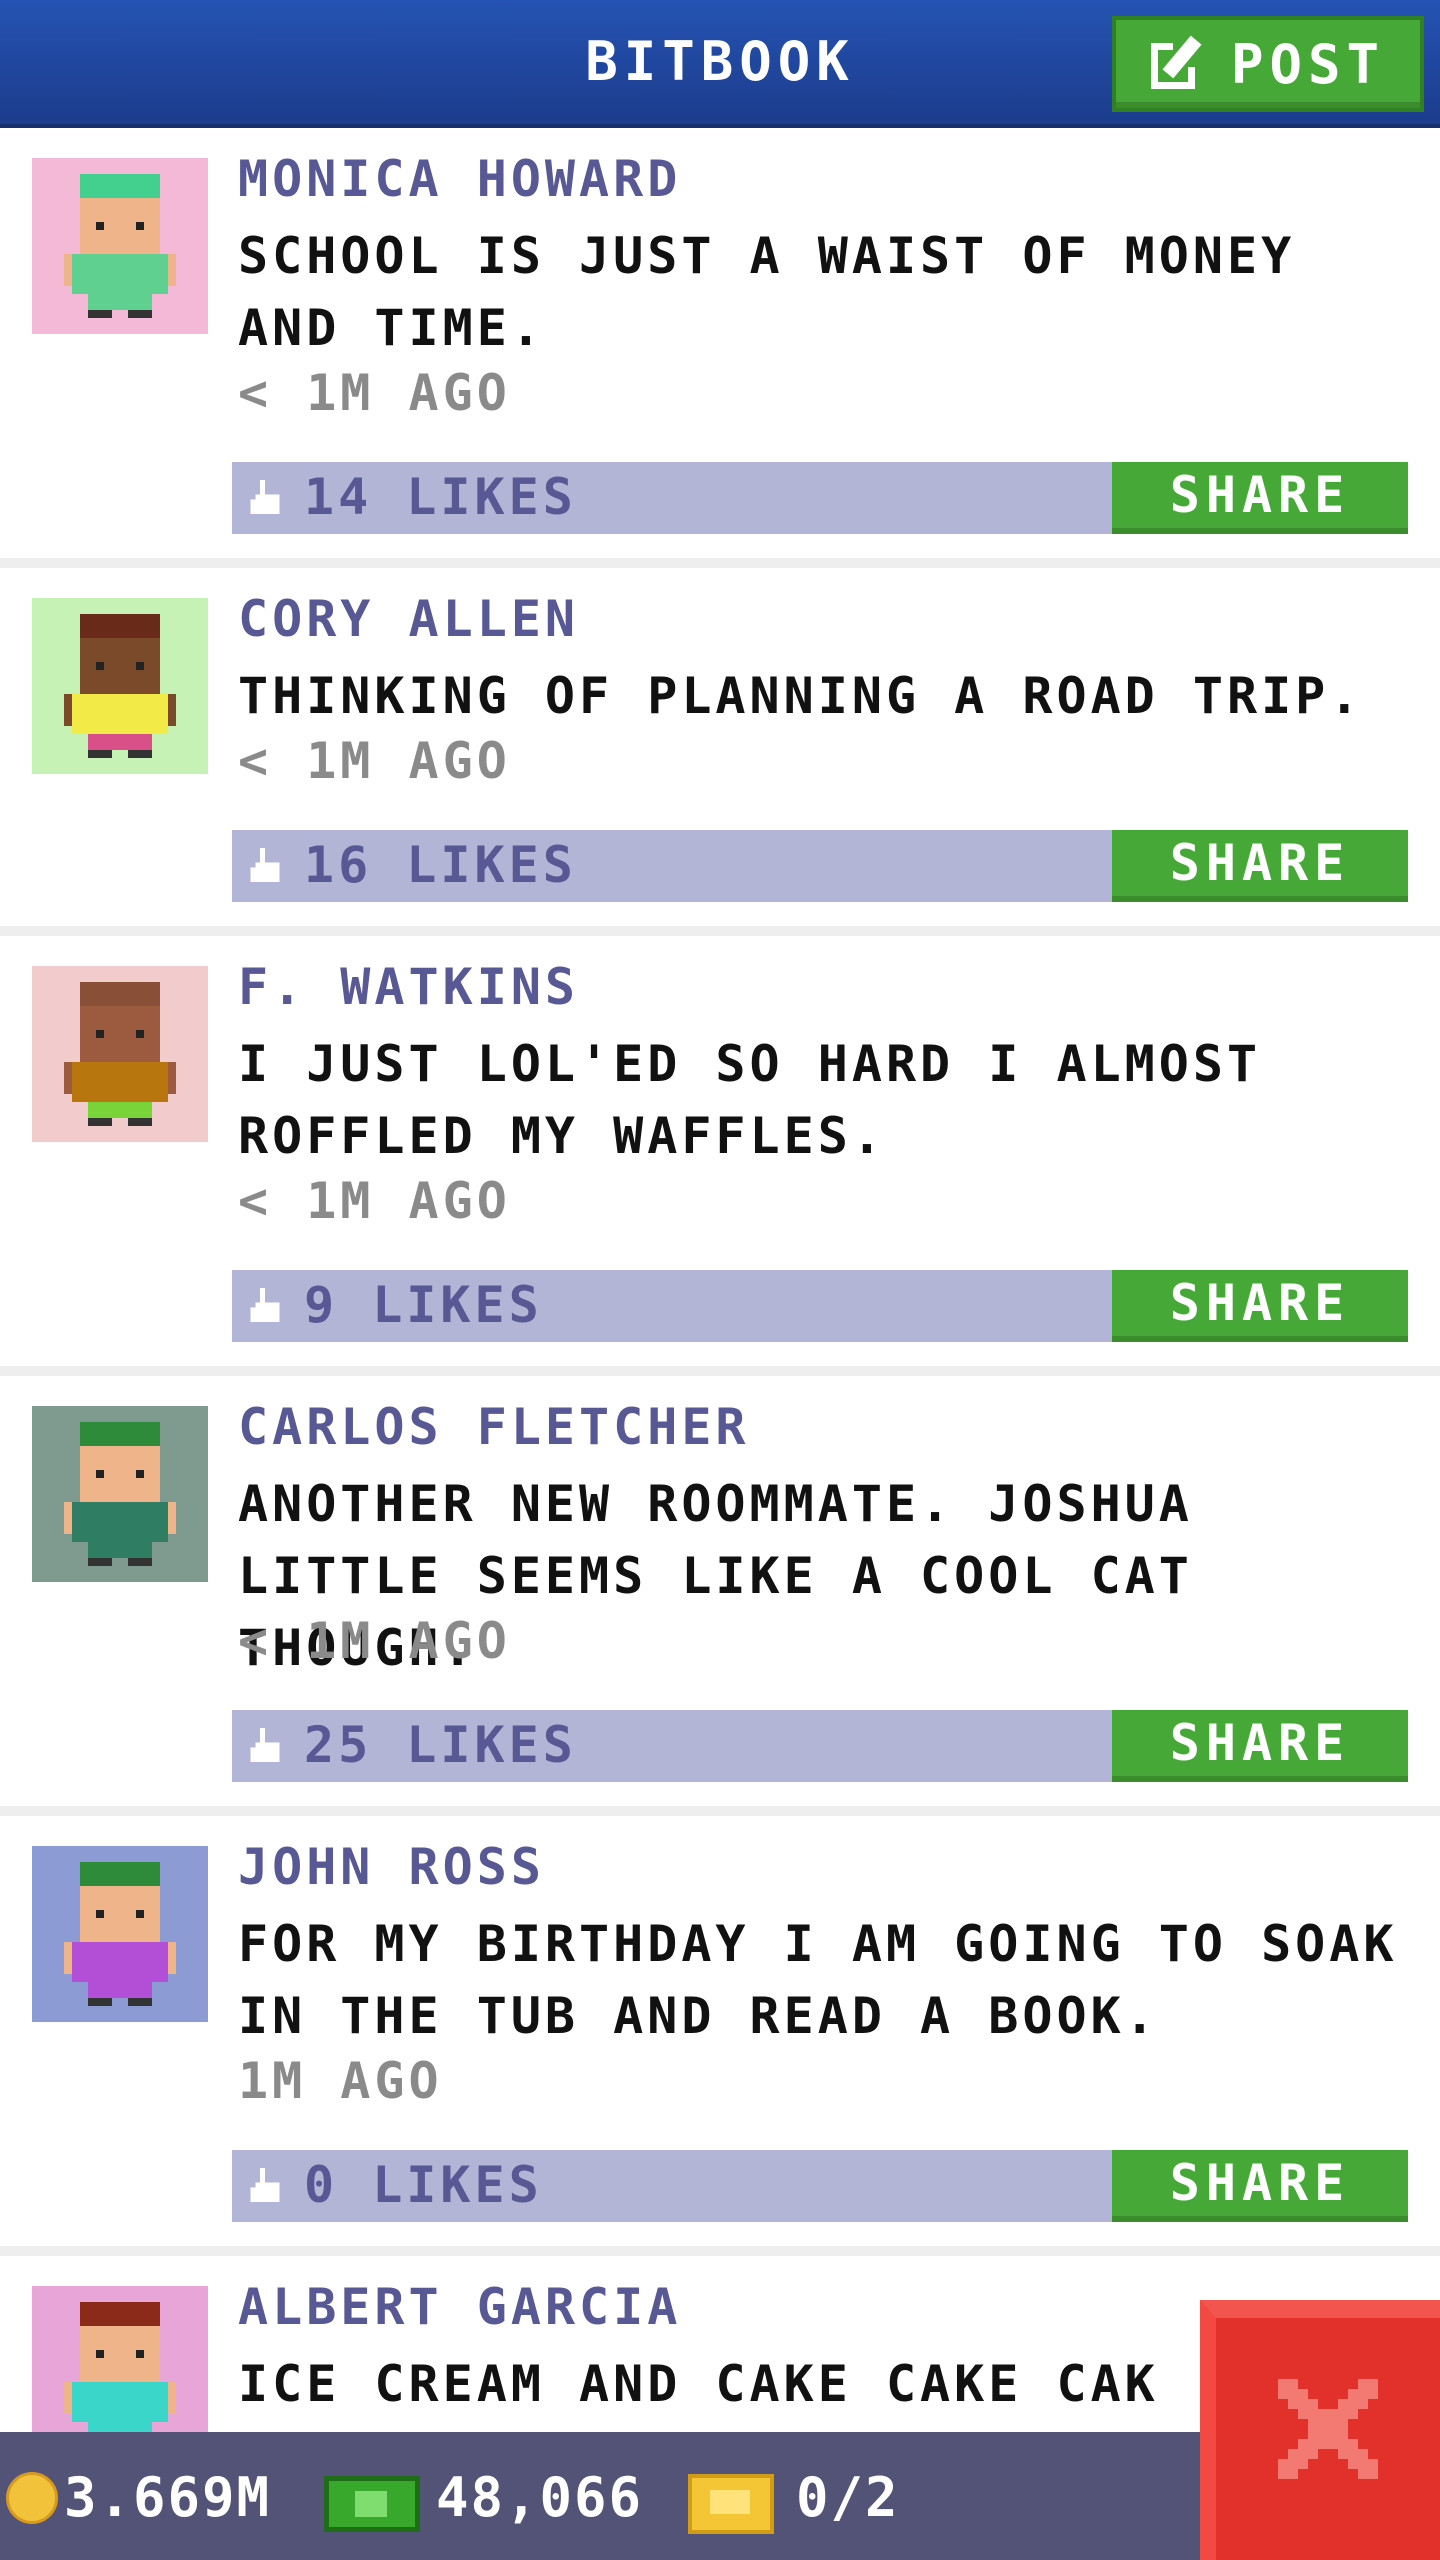 This screenshot has height=2560, width=1440. I want to click on like-bar: 0 LIKES SHARE, so click(820, 2186).